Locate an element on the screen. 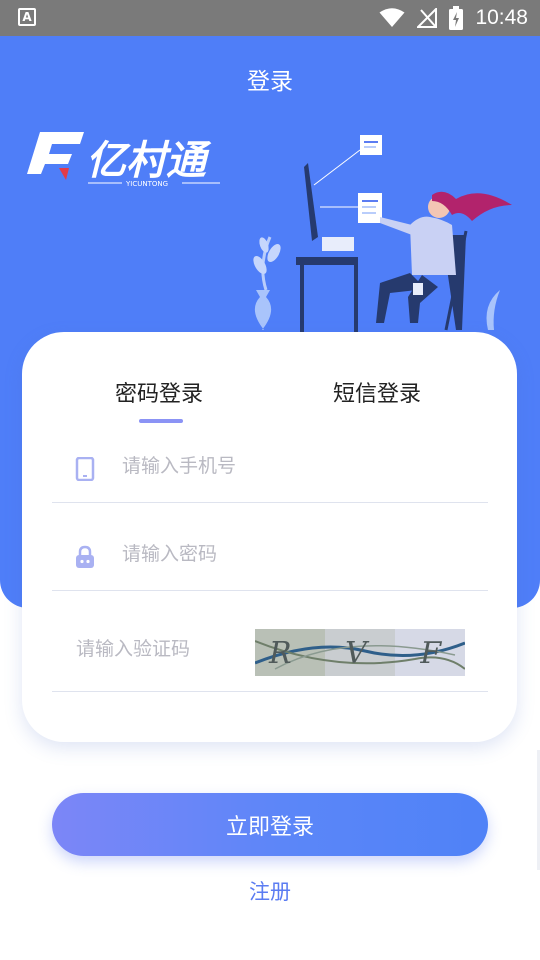 This screenshot has height=960, width=540. captcha-text: R V F D is located at coordinates (366, 653).